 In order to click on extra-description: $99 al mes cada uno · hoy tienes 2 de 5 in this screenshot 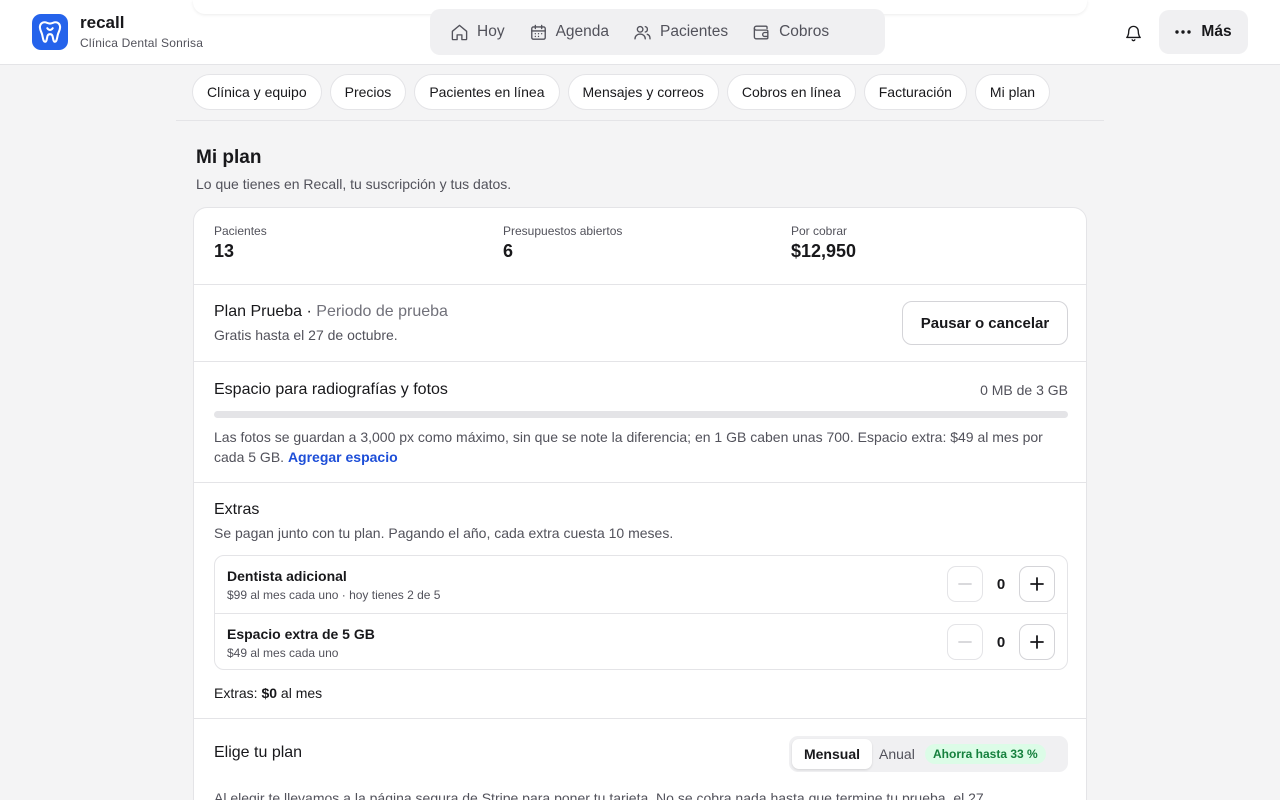, I will do `click(334, 595)`.